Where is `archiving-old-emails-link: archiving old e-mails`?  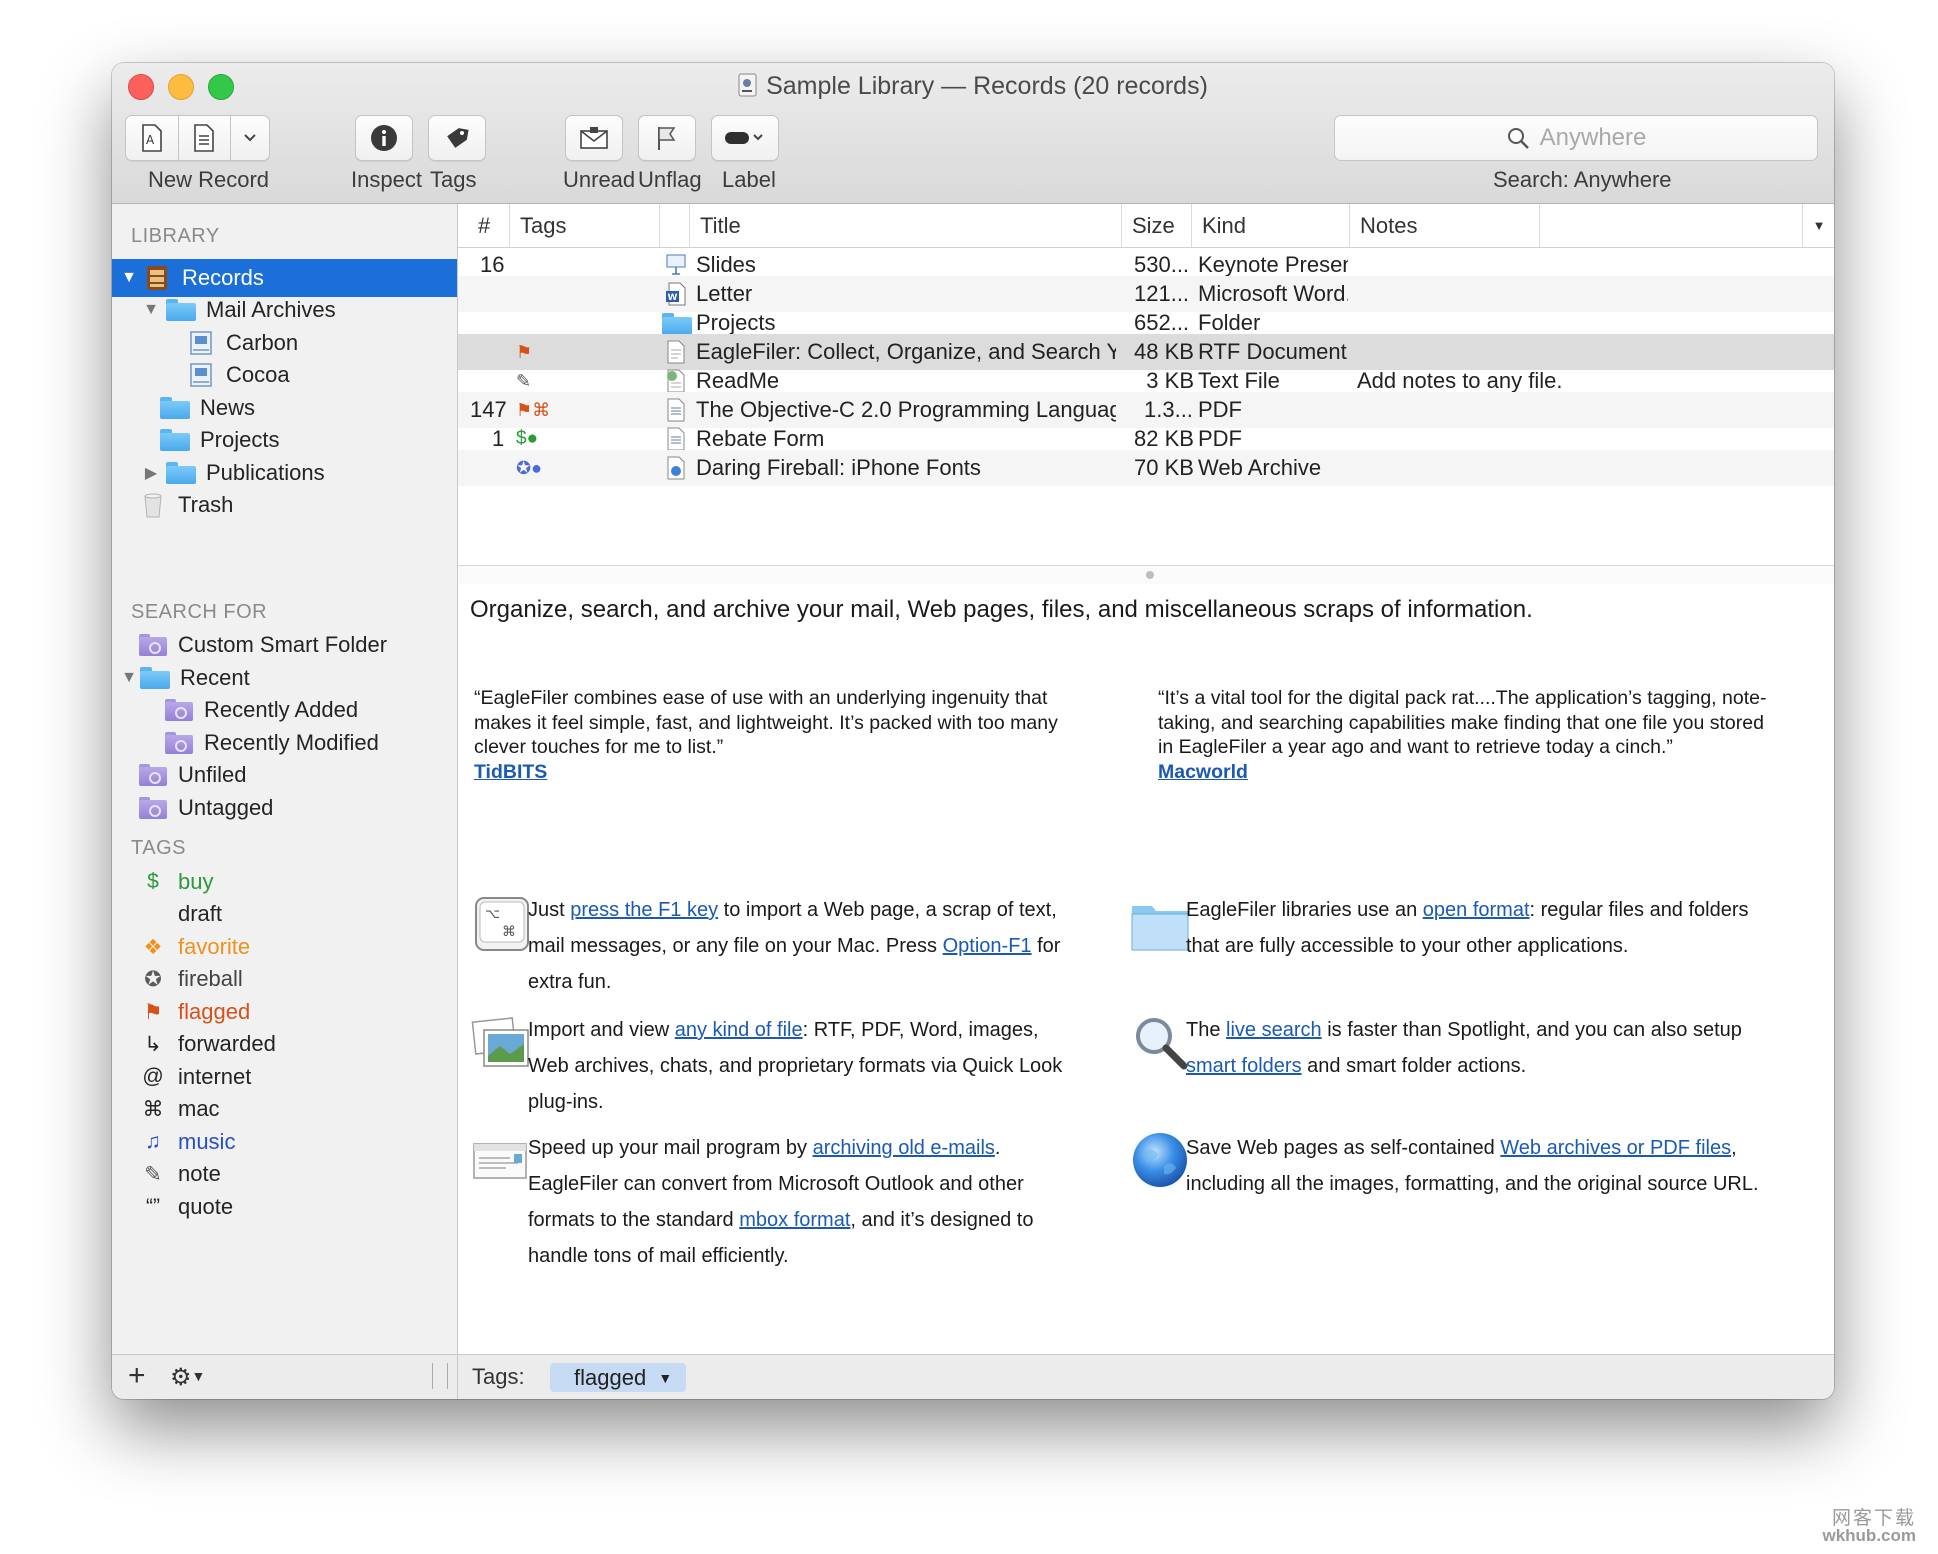
archiving-old-emails-link: archiving old e-mails is located at coordinates (904, 1148).